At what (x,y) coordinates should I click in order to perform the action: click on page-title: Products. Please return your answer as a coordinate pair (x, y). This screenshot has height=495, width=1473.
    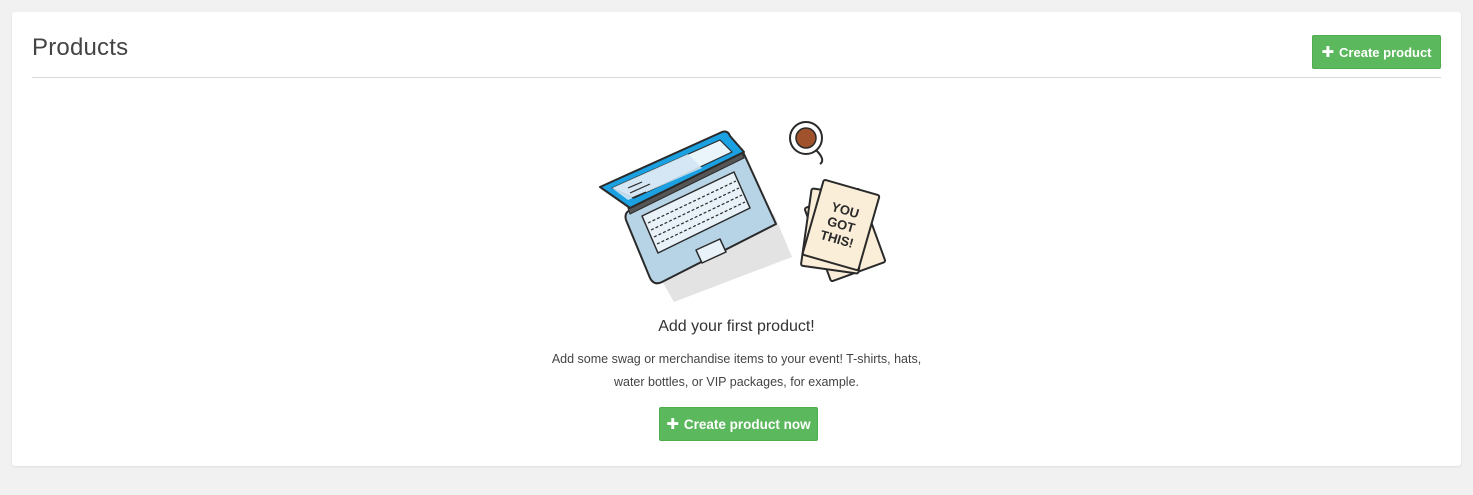
    Looking at the image, I should click on (80, 47).